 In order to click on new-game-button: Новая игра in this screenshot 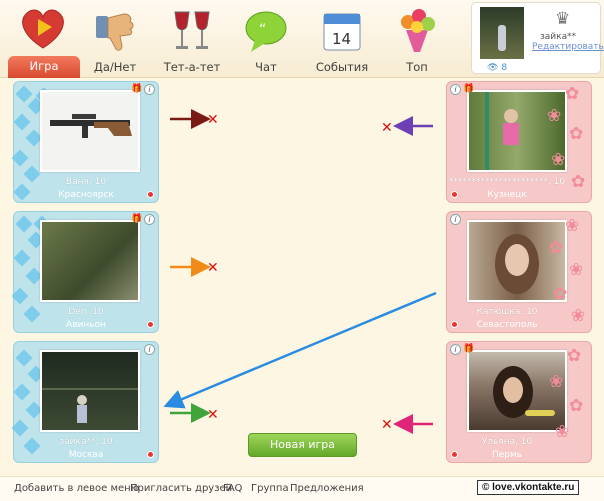, I will do `click(302, 445)`.